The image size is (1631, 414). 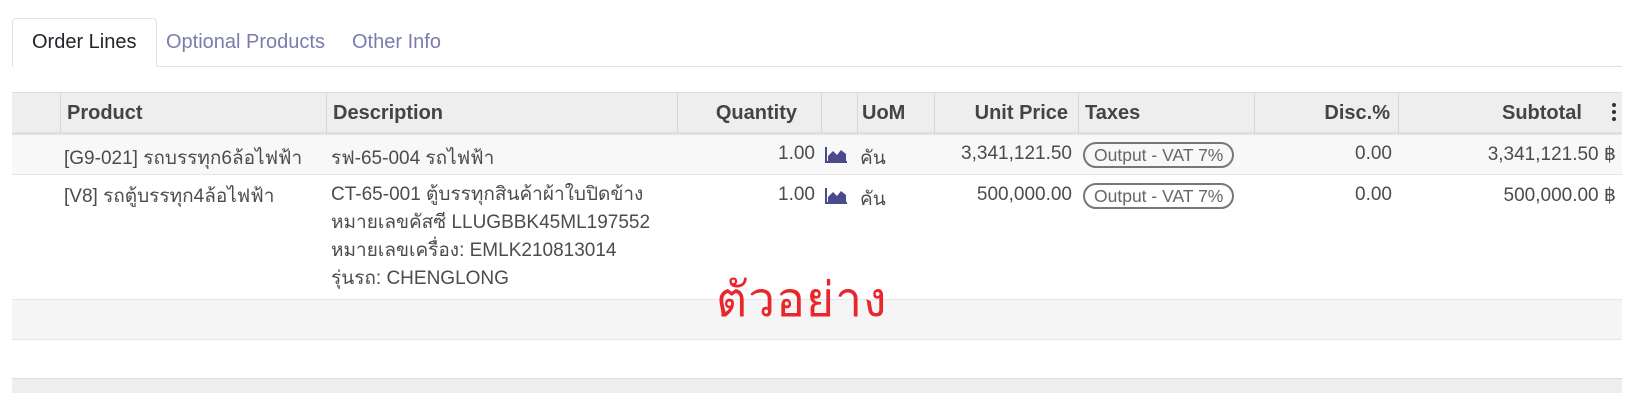 What do you see at coordinates (1551, 154) in the screenshot?
I see `subtotal-cell: 3,341,121.50 ฿` at bounding box center [1551, 154].